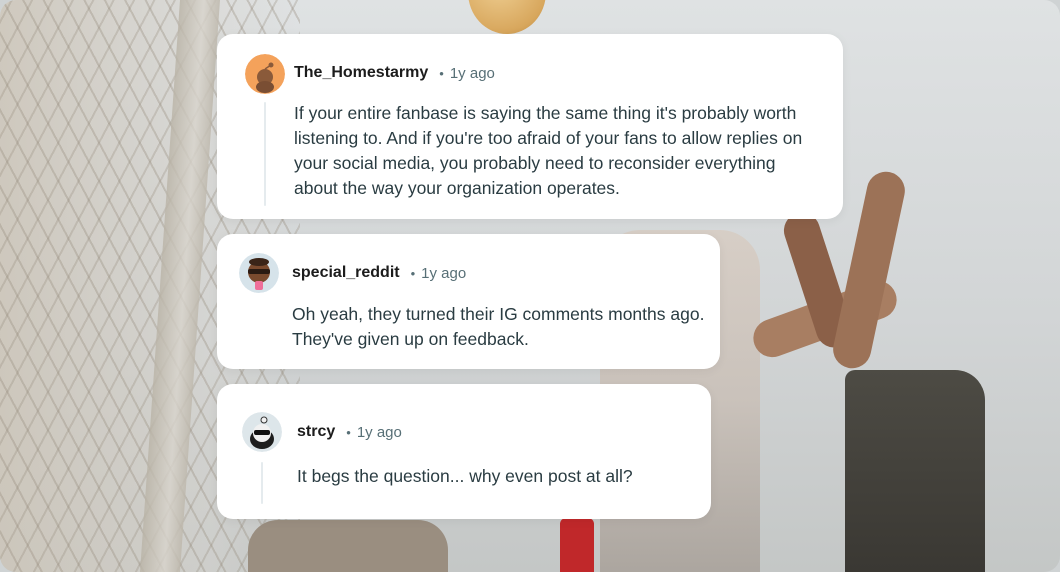 The height and width of the screenshot is (572, 1060). Describe the element at coordinates (577, 545) in the screenshot. I see `background-red-jersey` at that location.